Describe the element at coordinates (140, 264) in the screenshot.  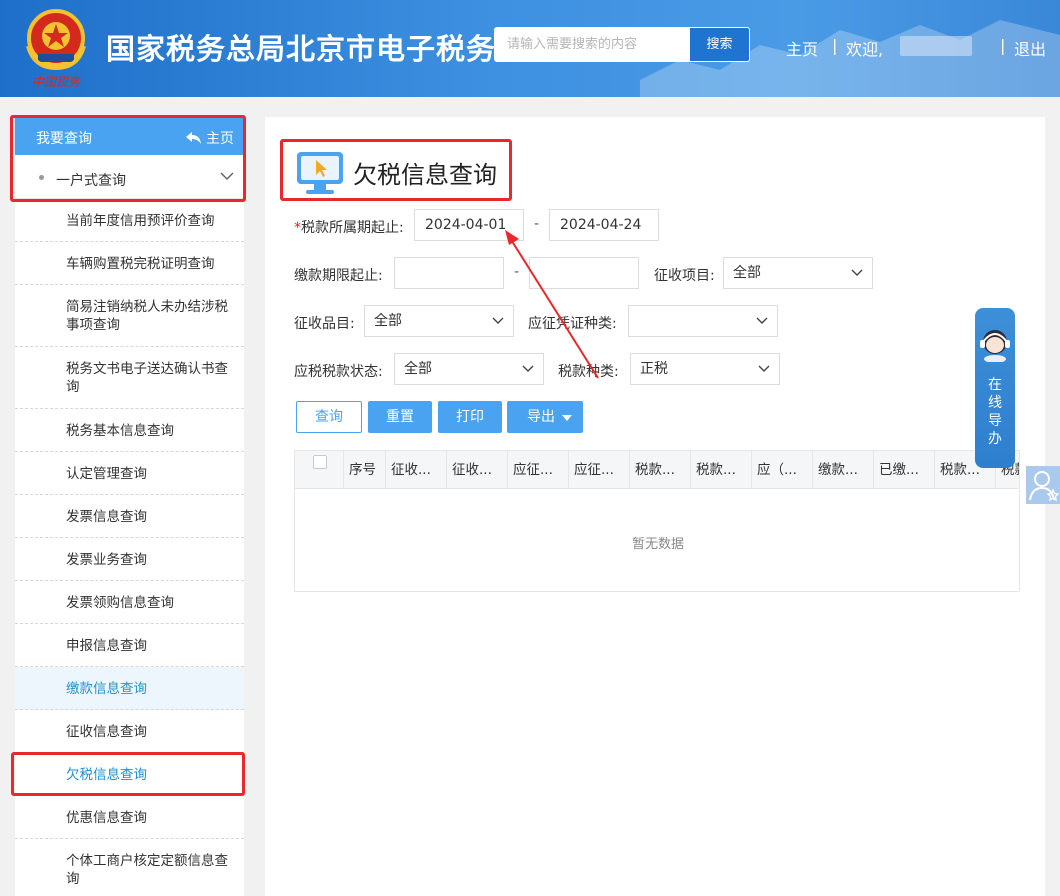
I see `sidebar-item-label: 车辆购置税完税证明查询` at that location.